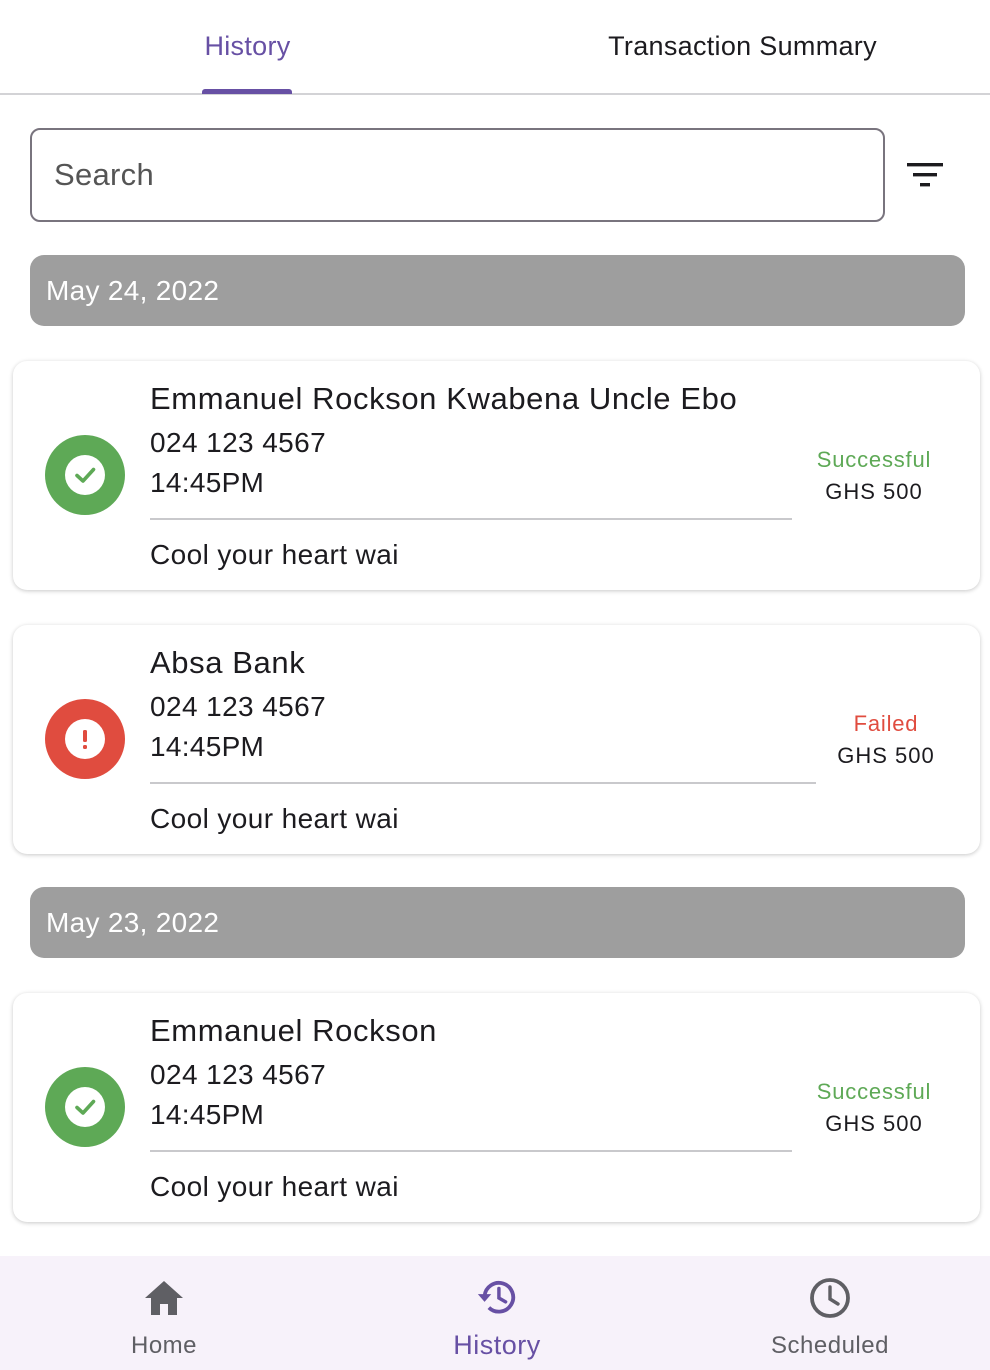 This screenshot has width=990, height=1370. What do you see at coordinates (85, 739) in the screenshot?
I see `error-circle-icon` at bounding box center [85, 739].